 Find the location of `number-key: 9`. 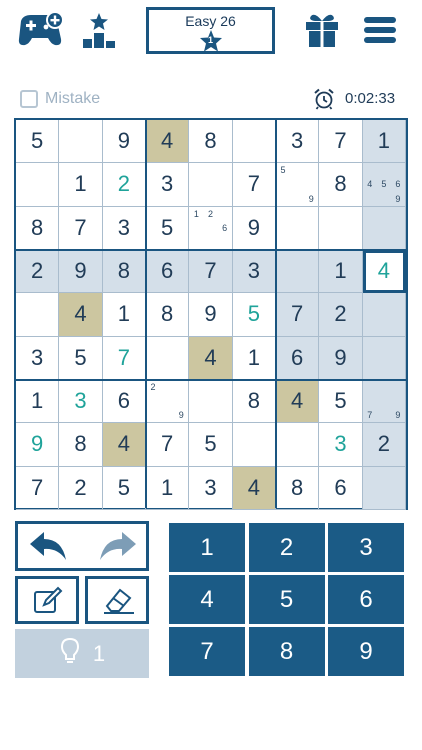

number-key: 9 is located at coordinates (366, 651).